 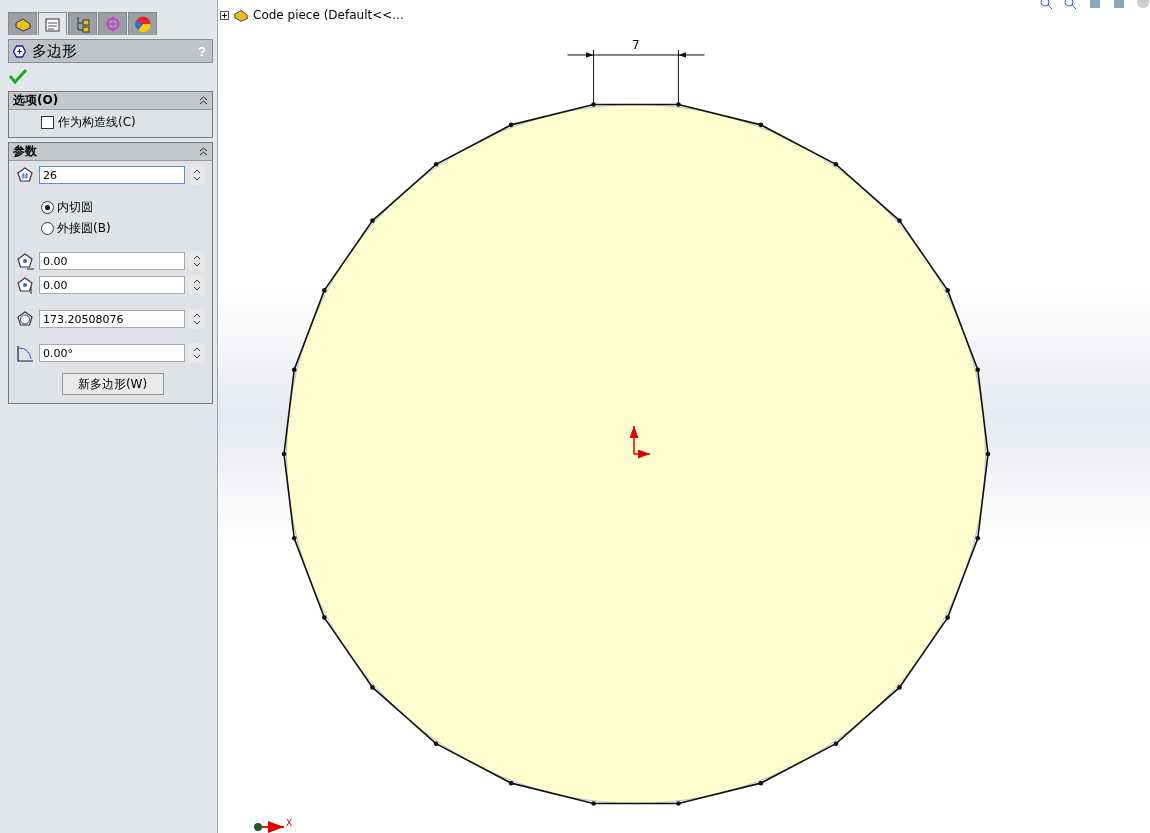 I want to click on pentagon-y-icon, so click(x=25, y=285).